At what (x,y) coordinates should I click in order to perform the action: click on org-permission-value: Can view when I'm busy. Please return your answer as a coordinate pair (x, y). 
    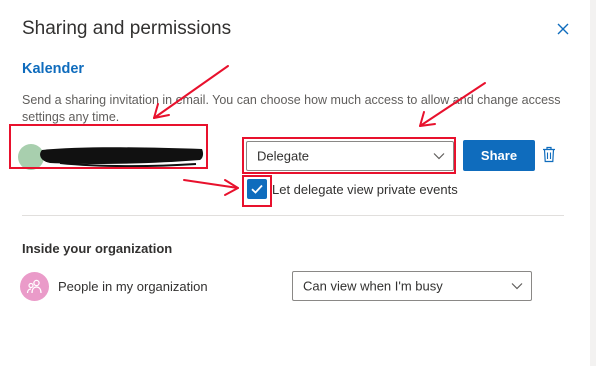
    Looking at the image, I should click on (373, 286).